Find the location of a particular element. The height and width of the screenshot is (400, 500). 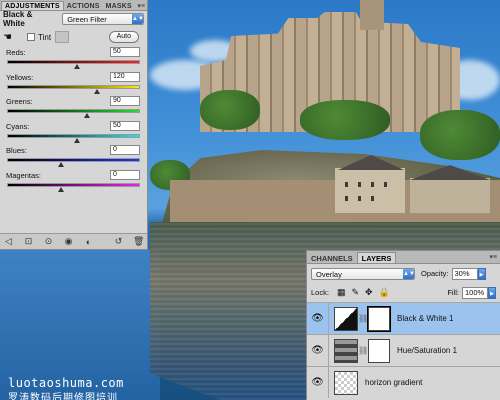

adjustments-tabbar: ADJUSTMENTS ACTIONS MASKS ▾≡ is located at coordinates (73, 5).